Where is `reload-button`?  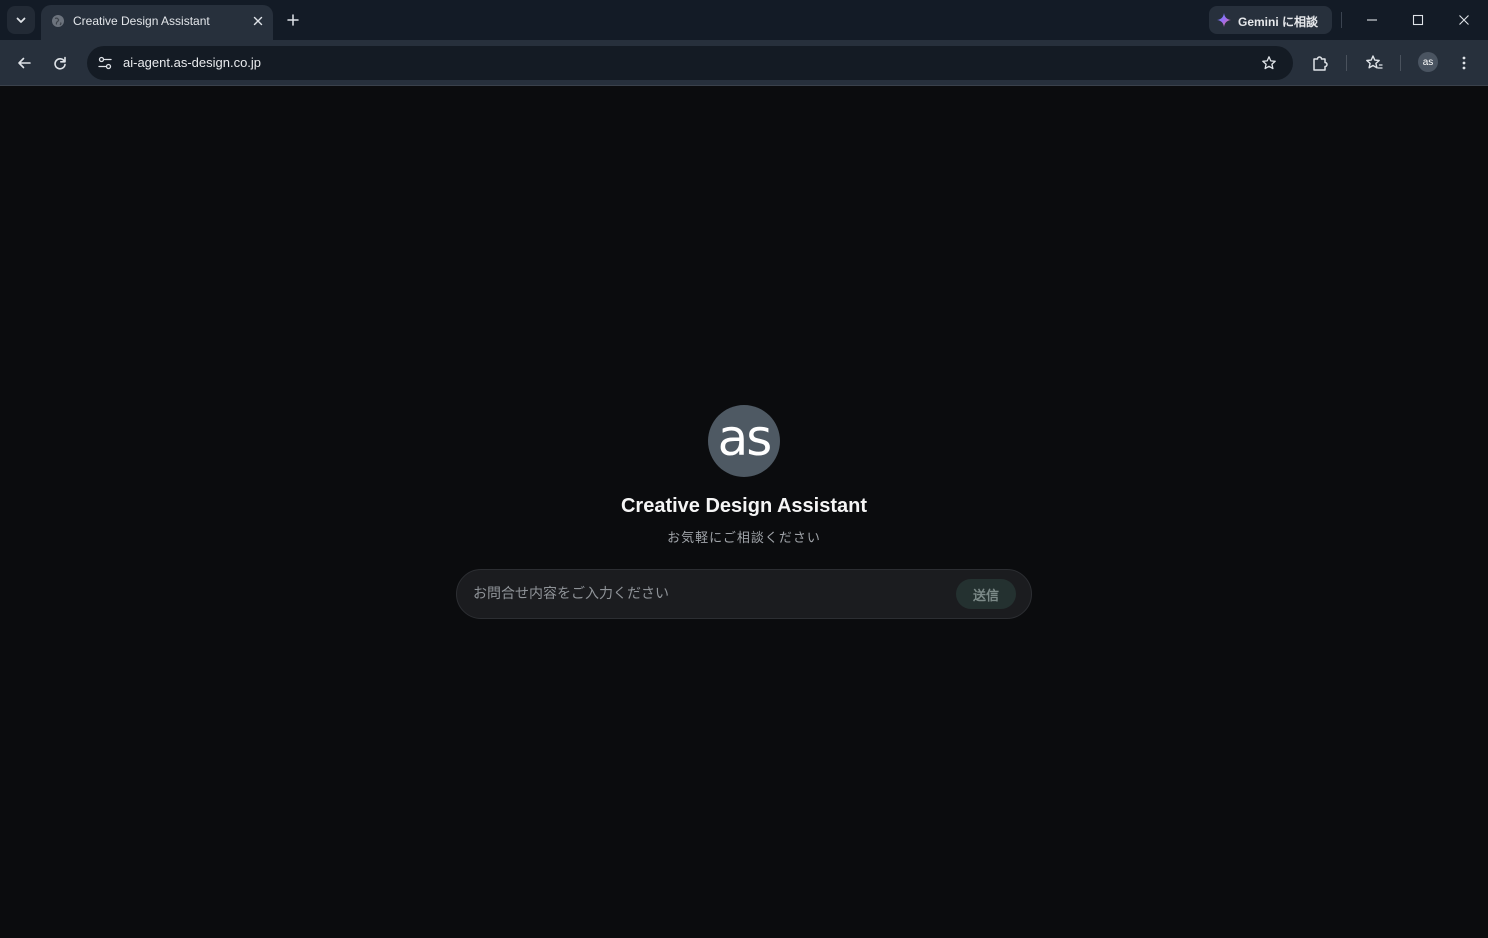
reload-button is located at coordinates (60, 63).